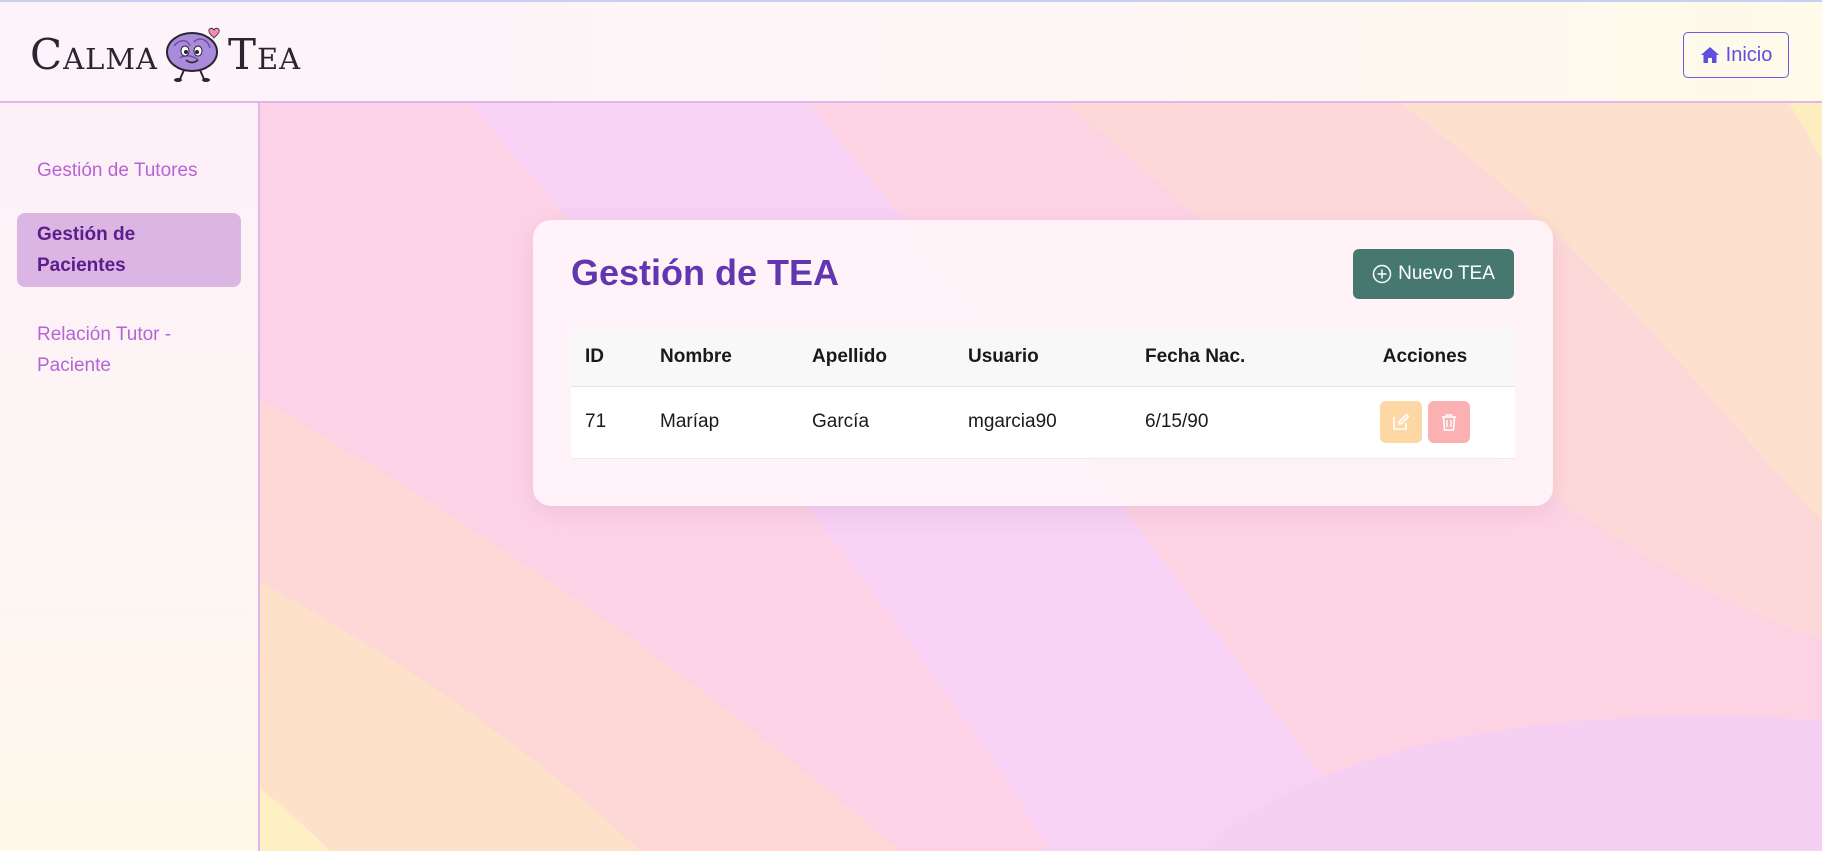 The image size is (1822, 851). I want to click on brain-mascot-icon, so click(192, 54).